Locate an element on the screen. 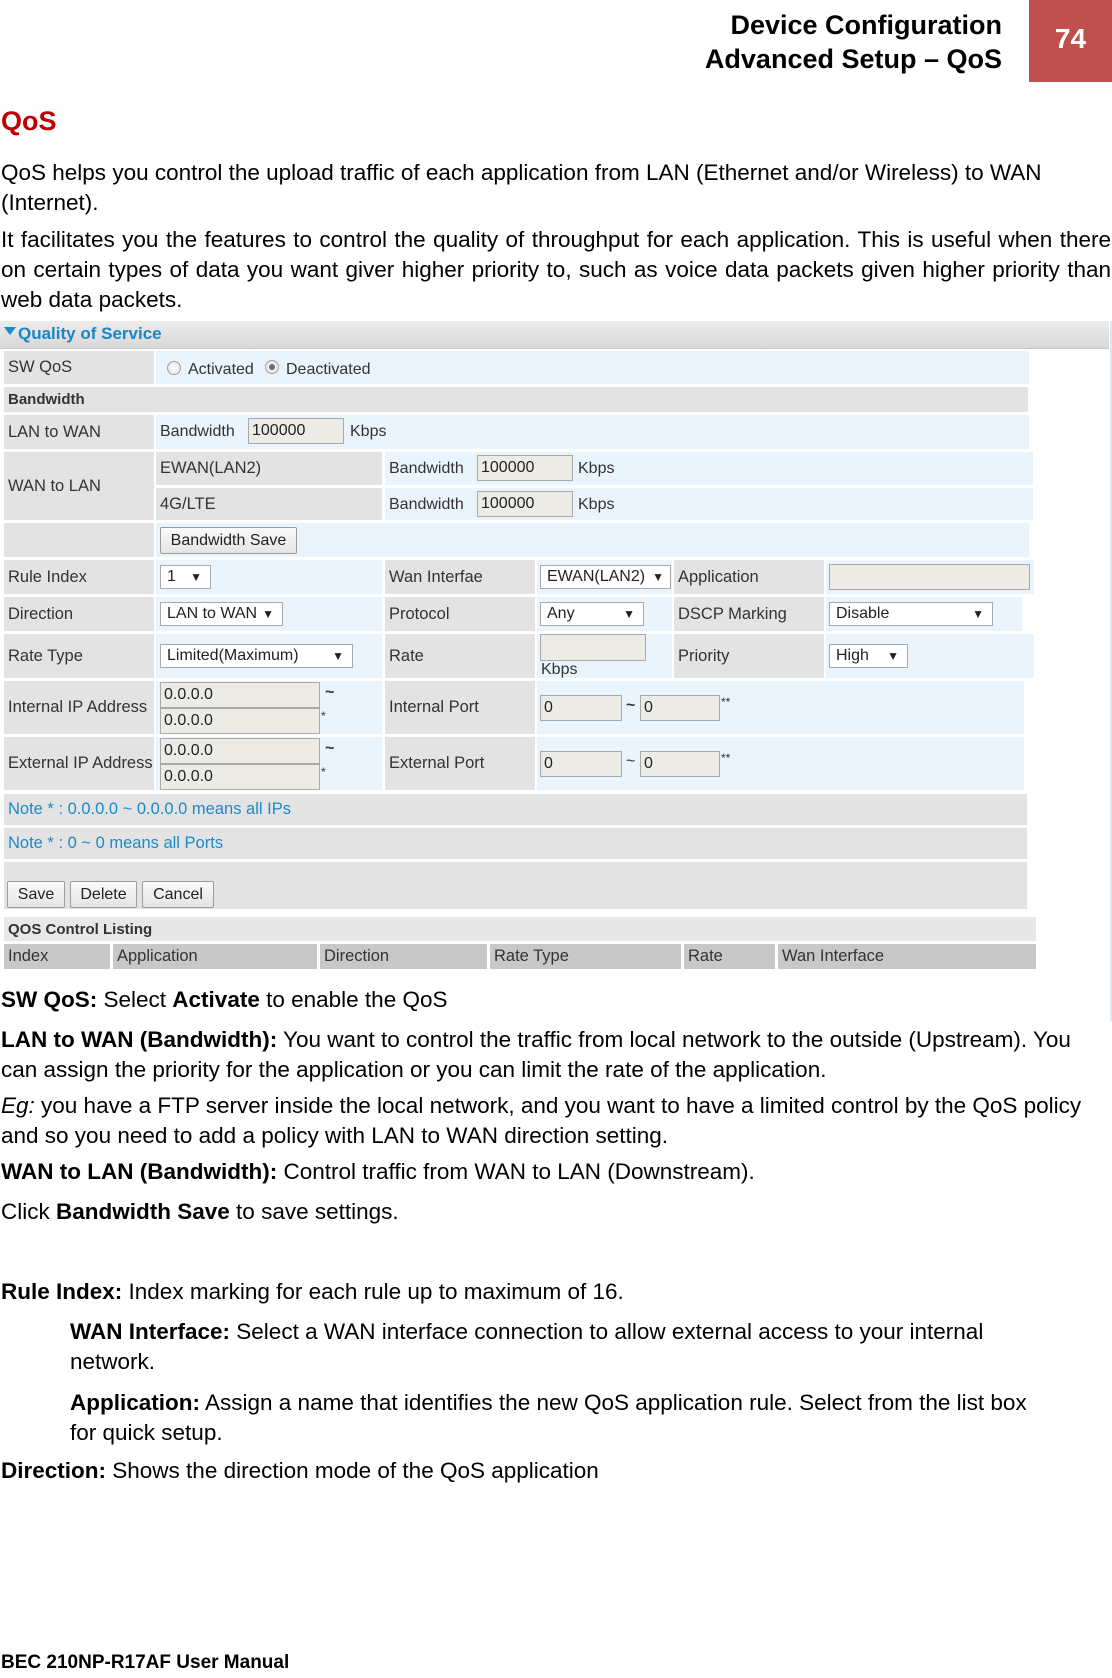 This screenshot has height=1678, width=1112. wan-to-lan-iface-ewan: EWAN(LAN2) is located at coordinates (269, 468).